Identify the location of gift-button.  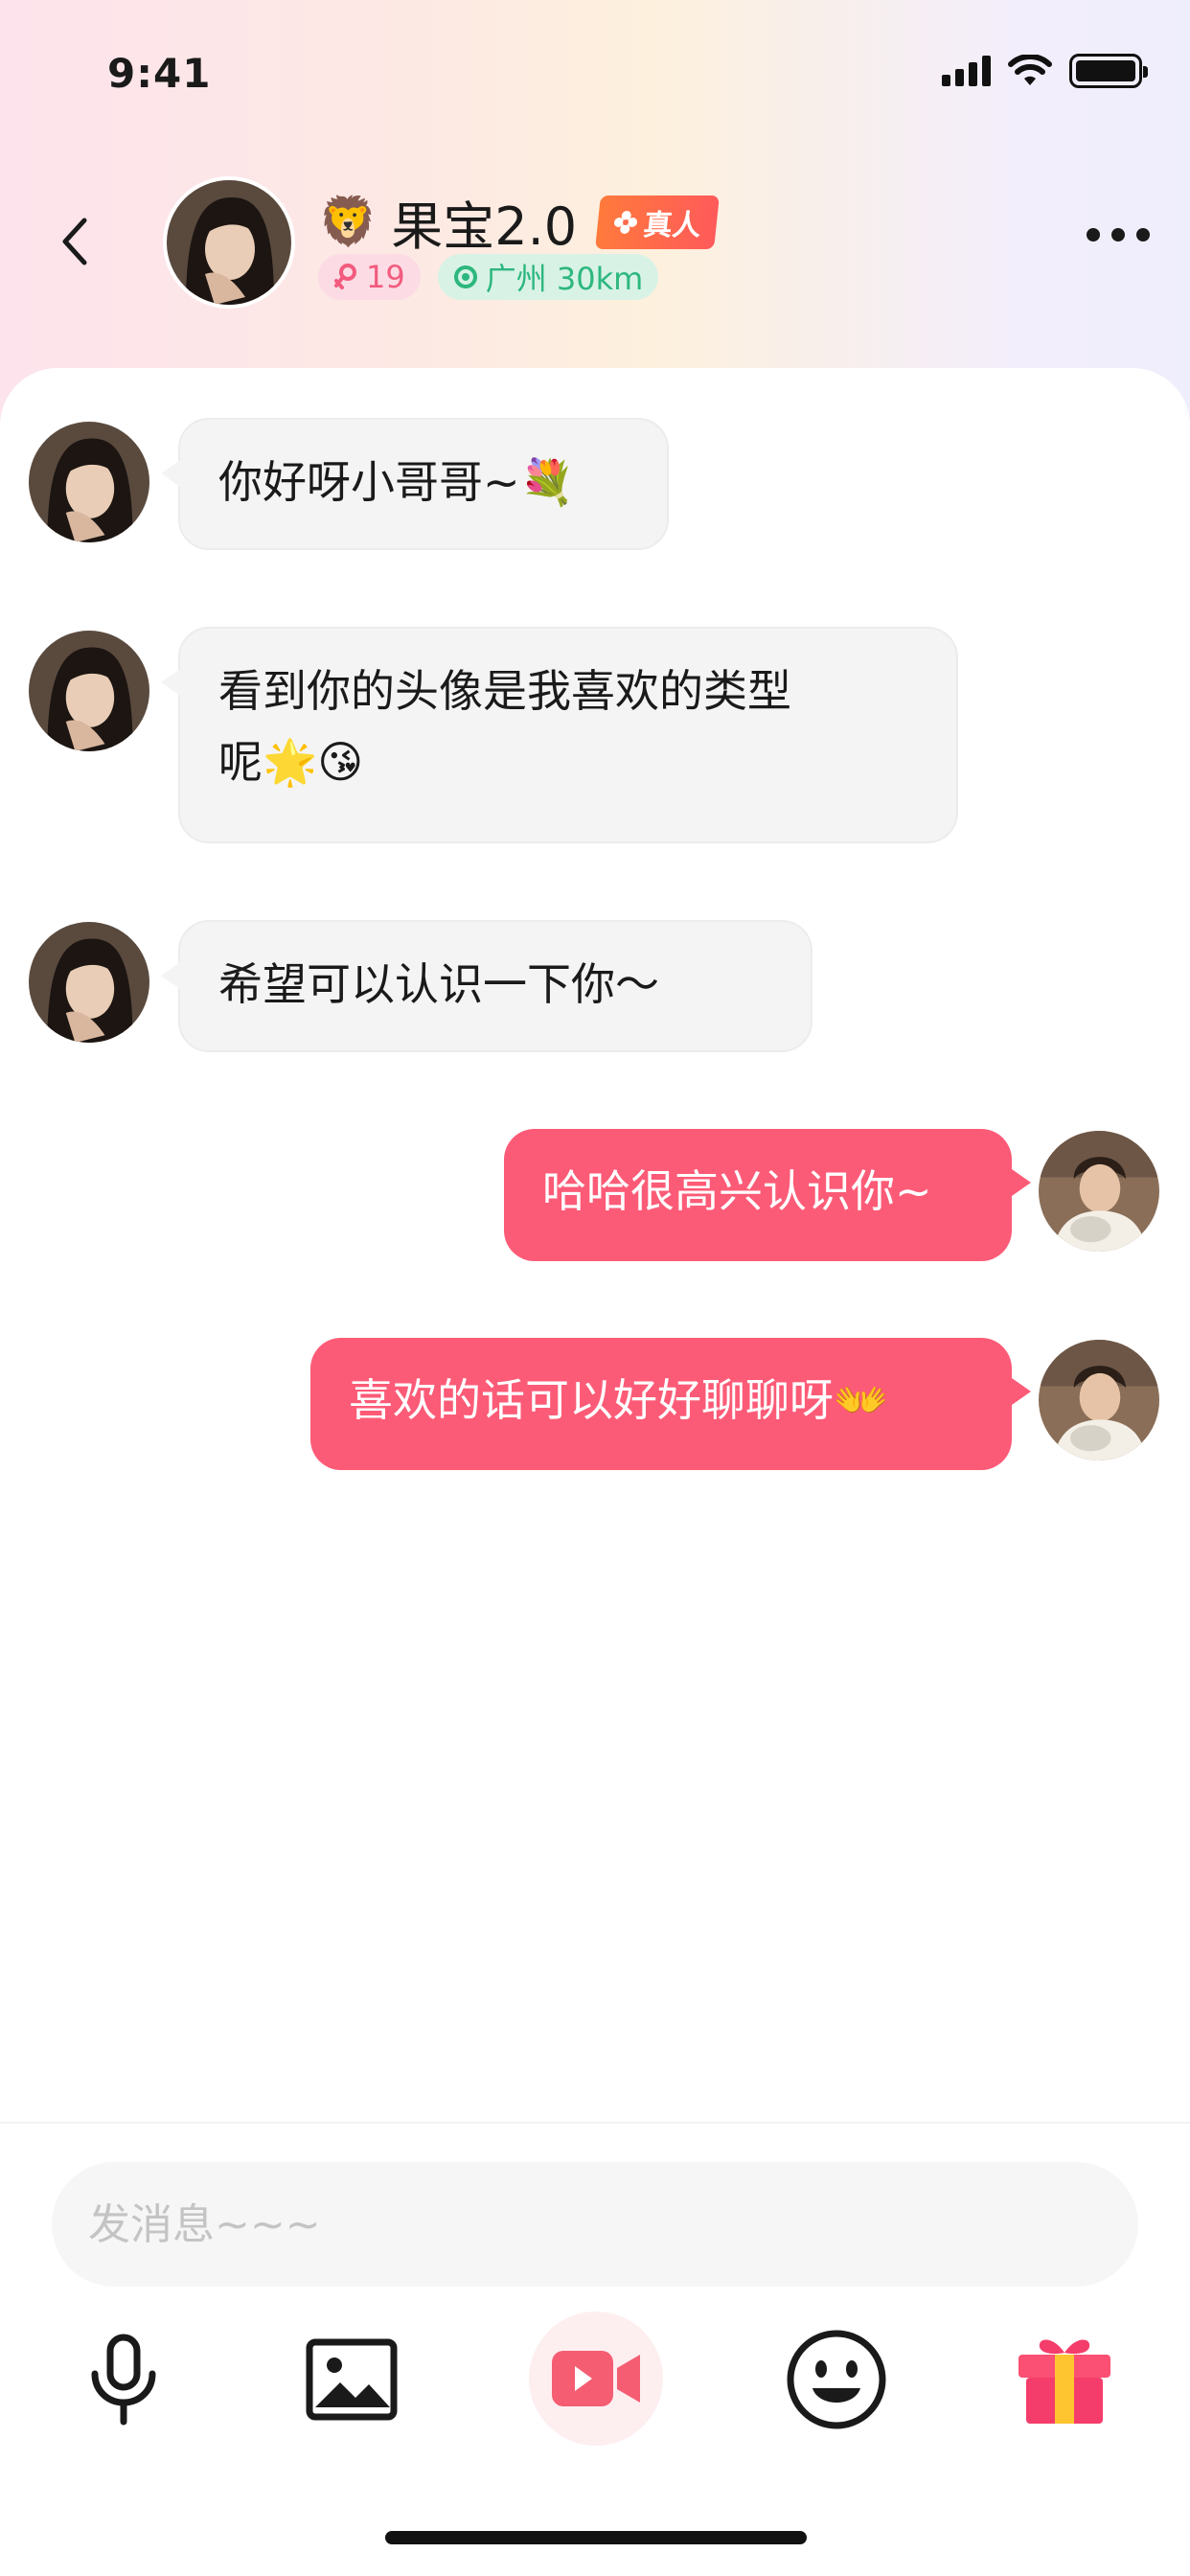
(1065, 2379).